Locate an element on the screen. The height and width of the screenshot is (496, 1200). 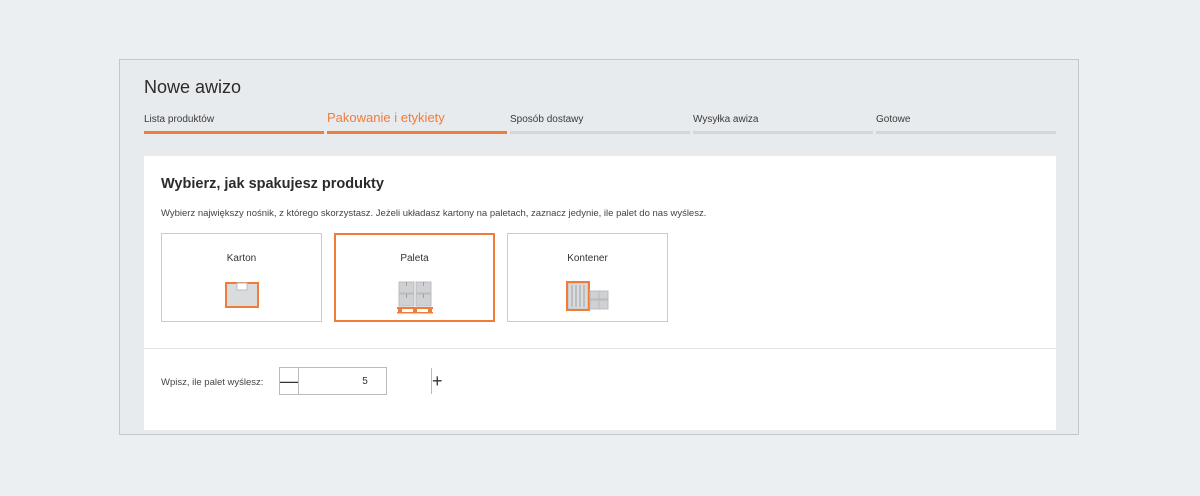
option-box: Karton is located at coordinates (241, 277).